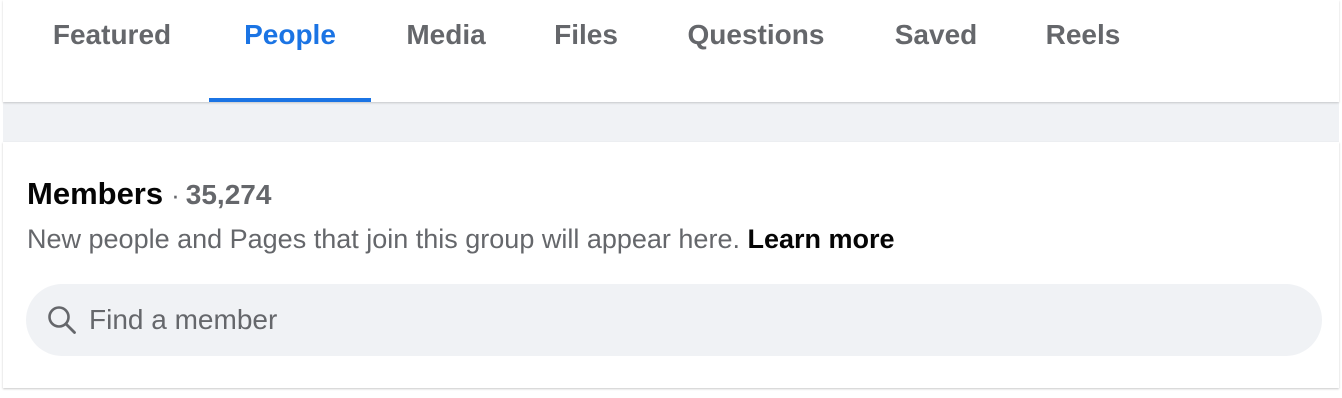 Image resolution: width=1342 pixels, height=398 pixels. Describe the element at coordinates (756, 51) in the screenshot. I see `tab-questions: Questions` at that location.